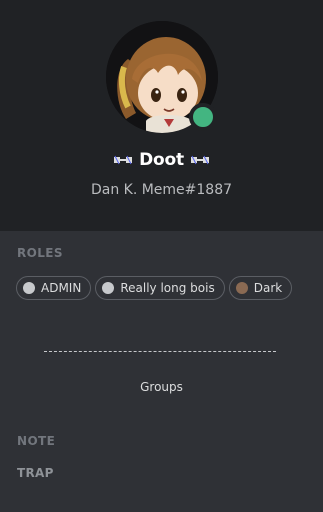 The height and width of the screenshot is (512, 323). I want to click on online-status-indicator, so click(203, 117).